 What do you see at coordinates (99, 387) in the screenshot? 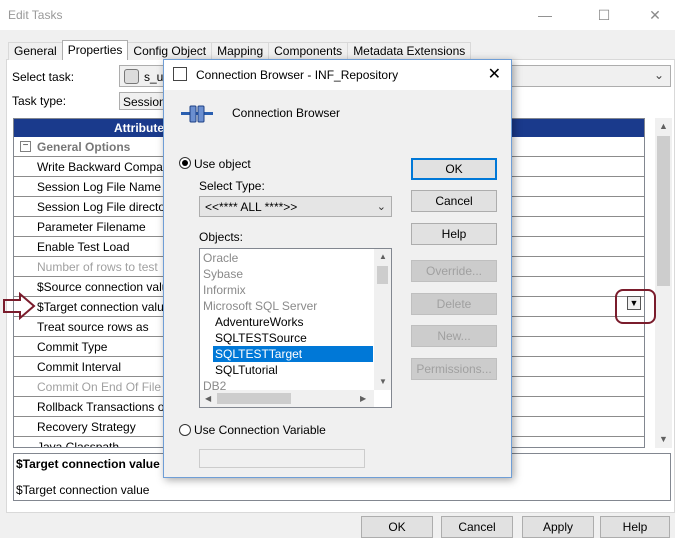
I see `attribute-name: Commit On End Of File` at bounding box center [99, 387].